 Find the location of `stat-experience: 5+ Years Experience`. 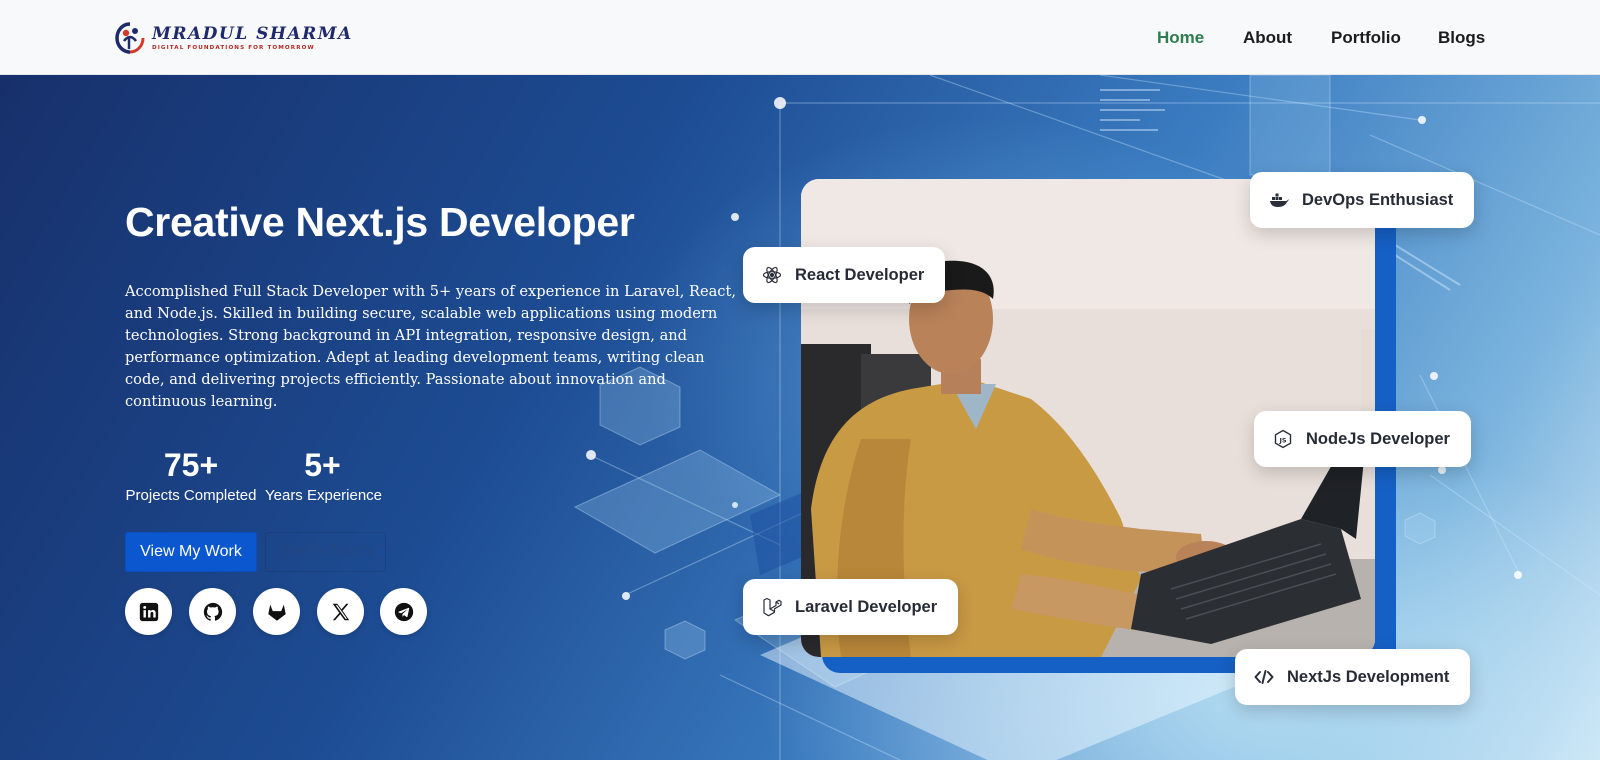

stat-experience: 5+ Years Experience is located at coordinates (324, 476).